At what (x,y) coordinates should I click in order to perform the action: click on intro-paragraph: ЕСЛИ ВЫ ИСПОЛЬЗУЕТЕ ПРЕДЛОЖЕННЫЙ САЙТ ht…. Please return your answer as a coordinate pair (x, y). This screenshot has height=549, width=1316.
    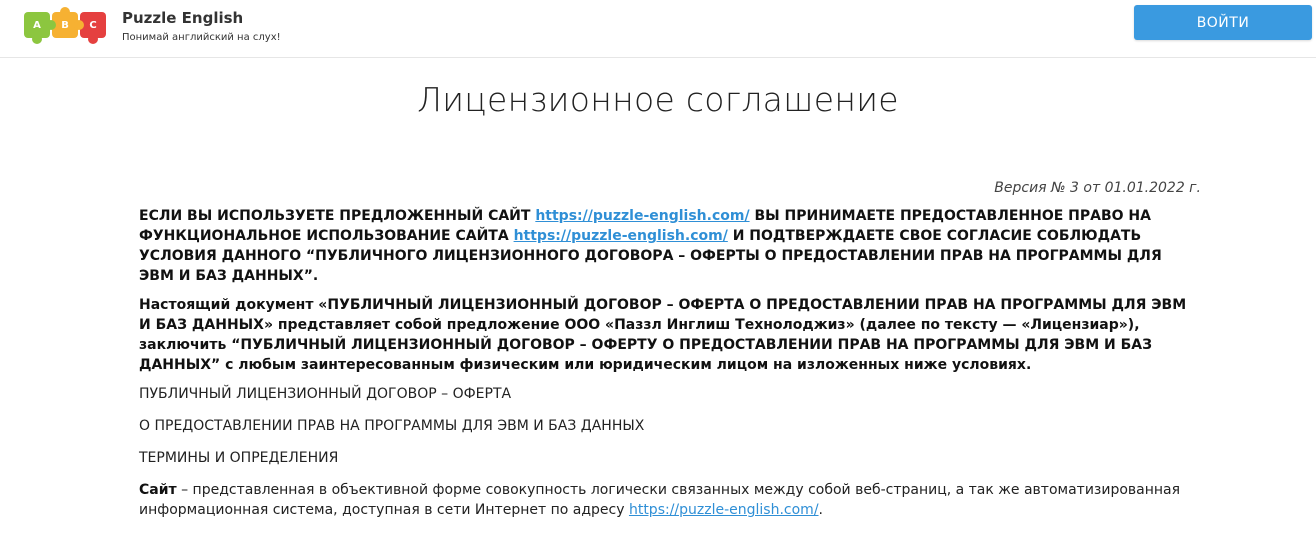
    Looking at the image, I should click on (670, 246).